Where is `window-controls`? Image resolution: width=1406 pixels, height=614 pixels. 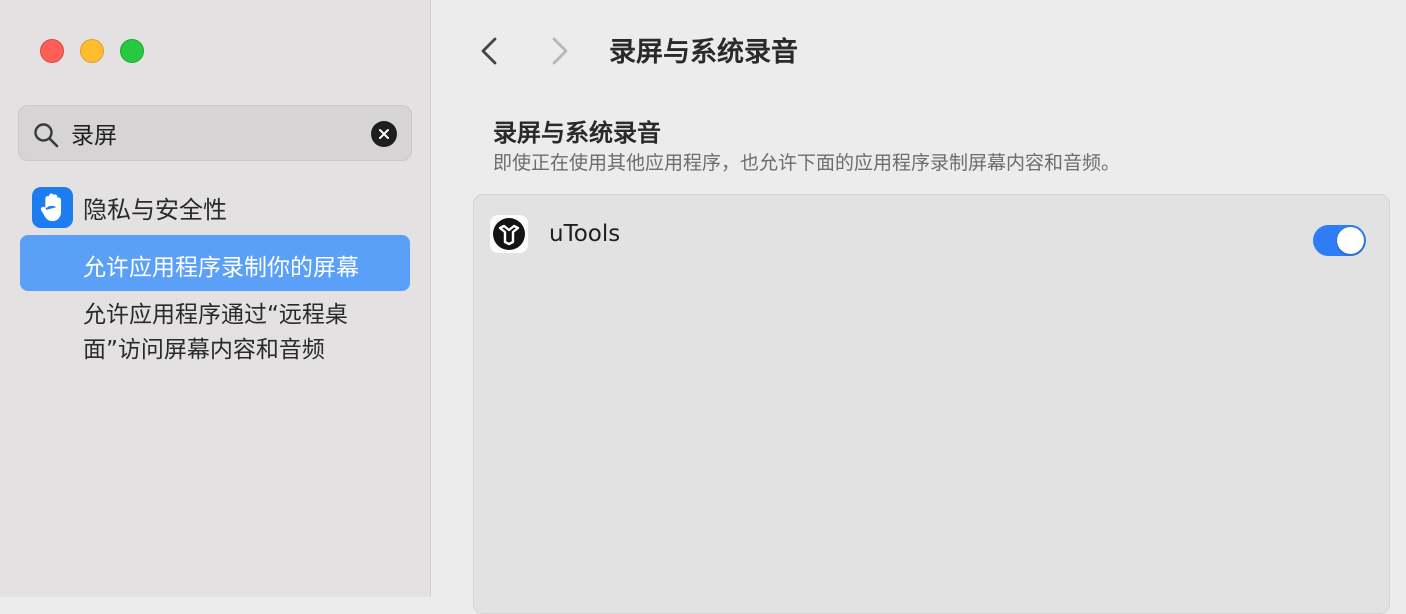
window-controls is located at coordinates (92, 51).